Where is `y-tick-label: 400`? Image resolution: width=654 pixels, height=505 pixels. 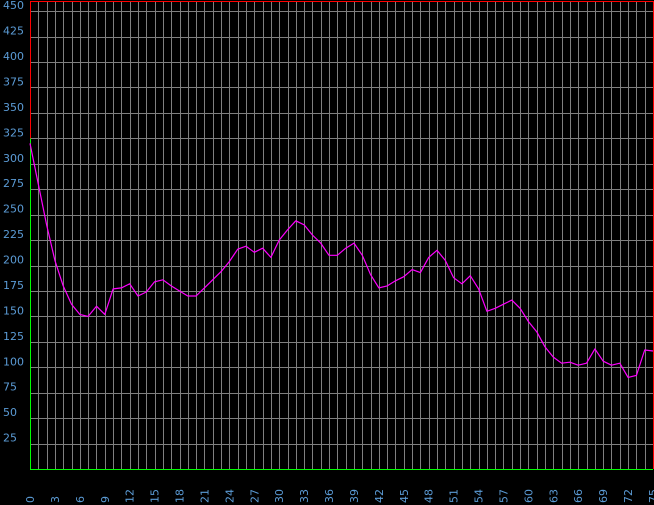
y-tick-label: 400 is located at coordinates (13, 56).